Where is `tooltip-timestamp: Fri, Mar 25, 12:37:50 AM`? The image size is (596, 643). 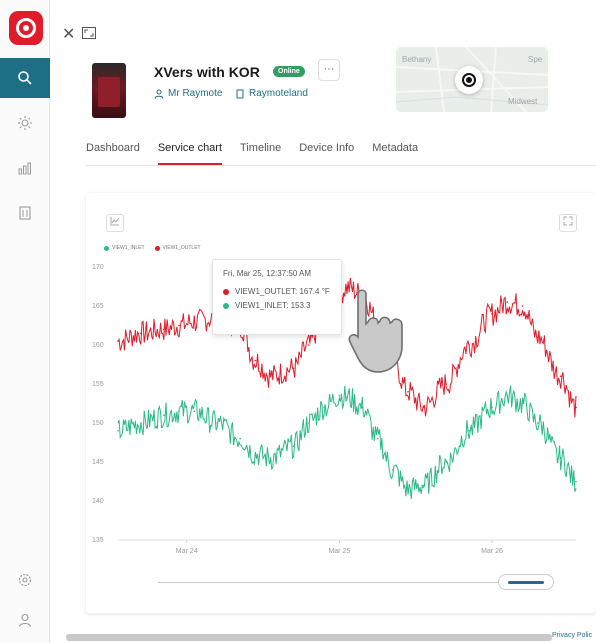 tooltip-timestamp: Fri, Mar 25, 12:37:50 AM is located at coordinates (267, 273).